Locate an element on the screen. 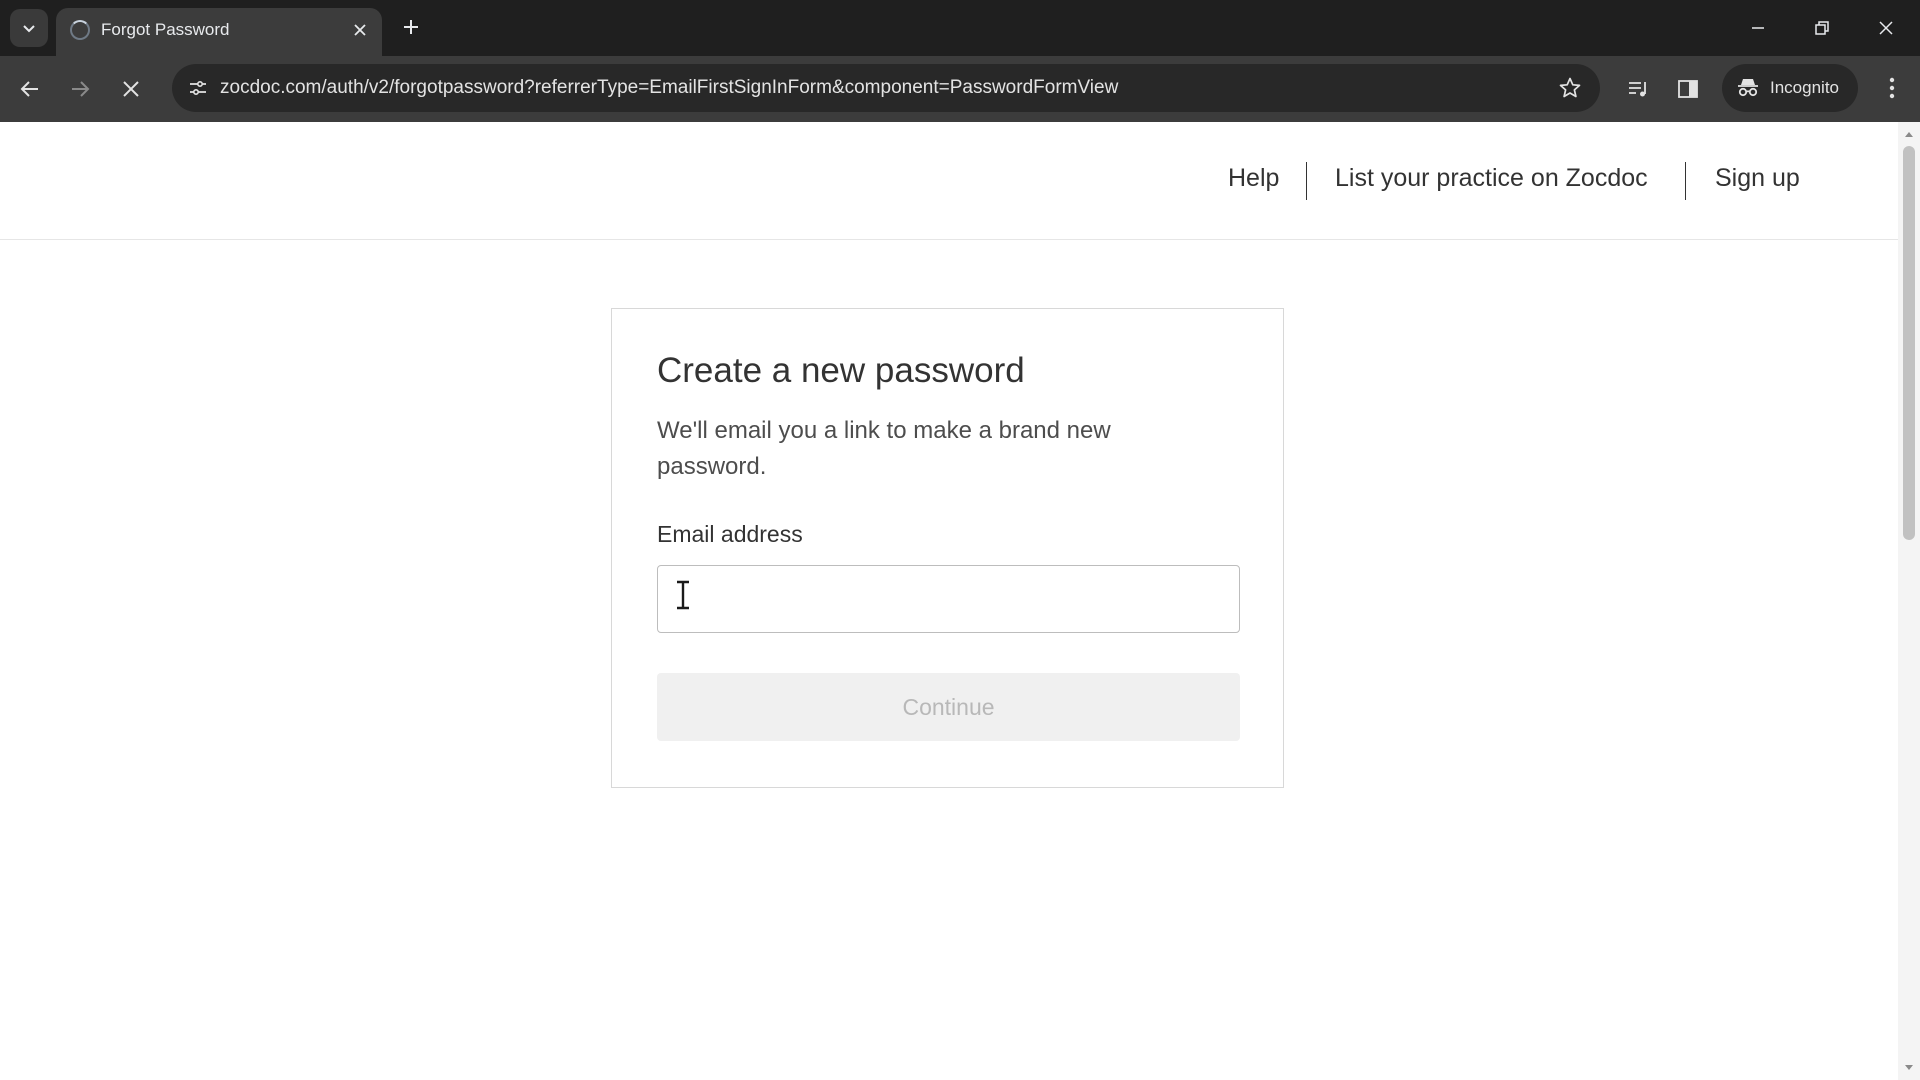 The image size is (1920, 1080). side-panel-button is located at coordinates (1688, 89).